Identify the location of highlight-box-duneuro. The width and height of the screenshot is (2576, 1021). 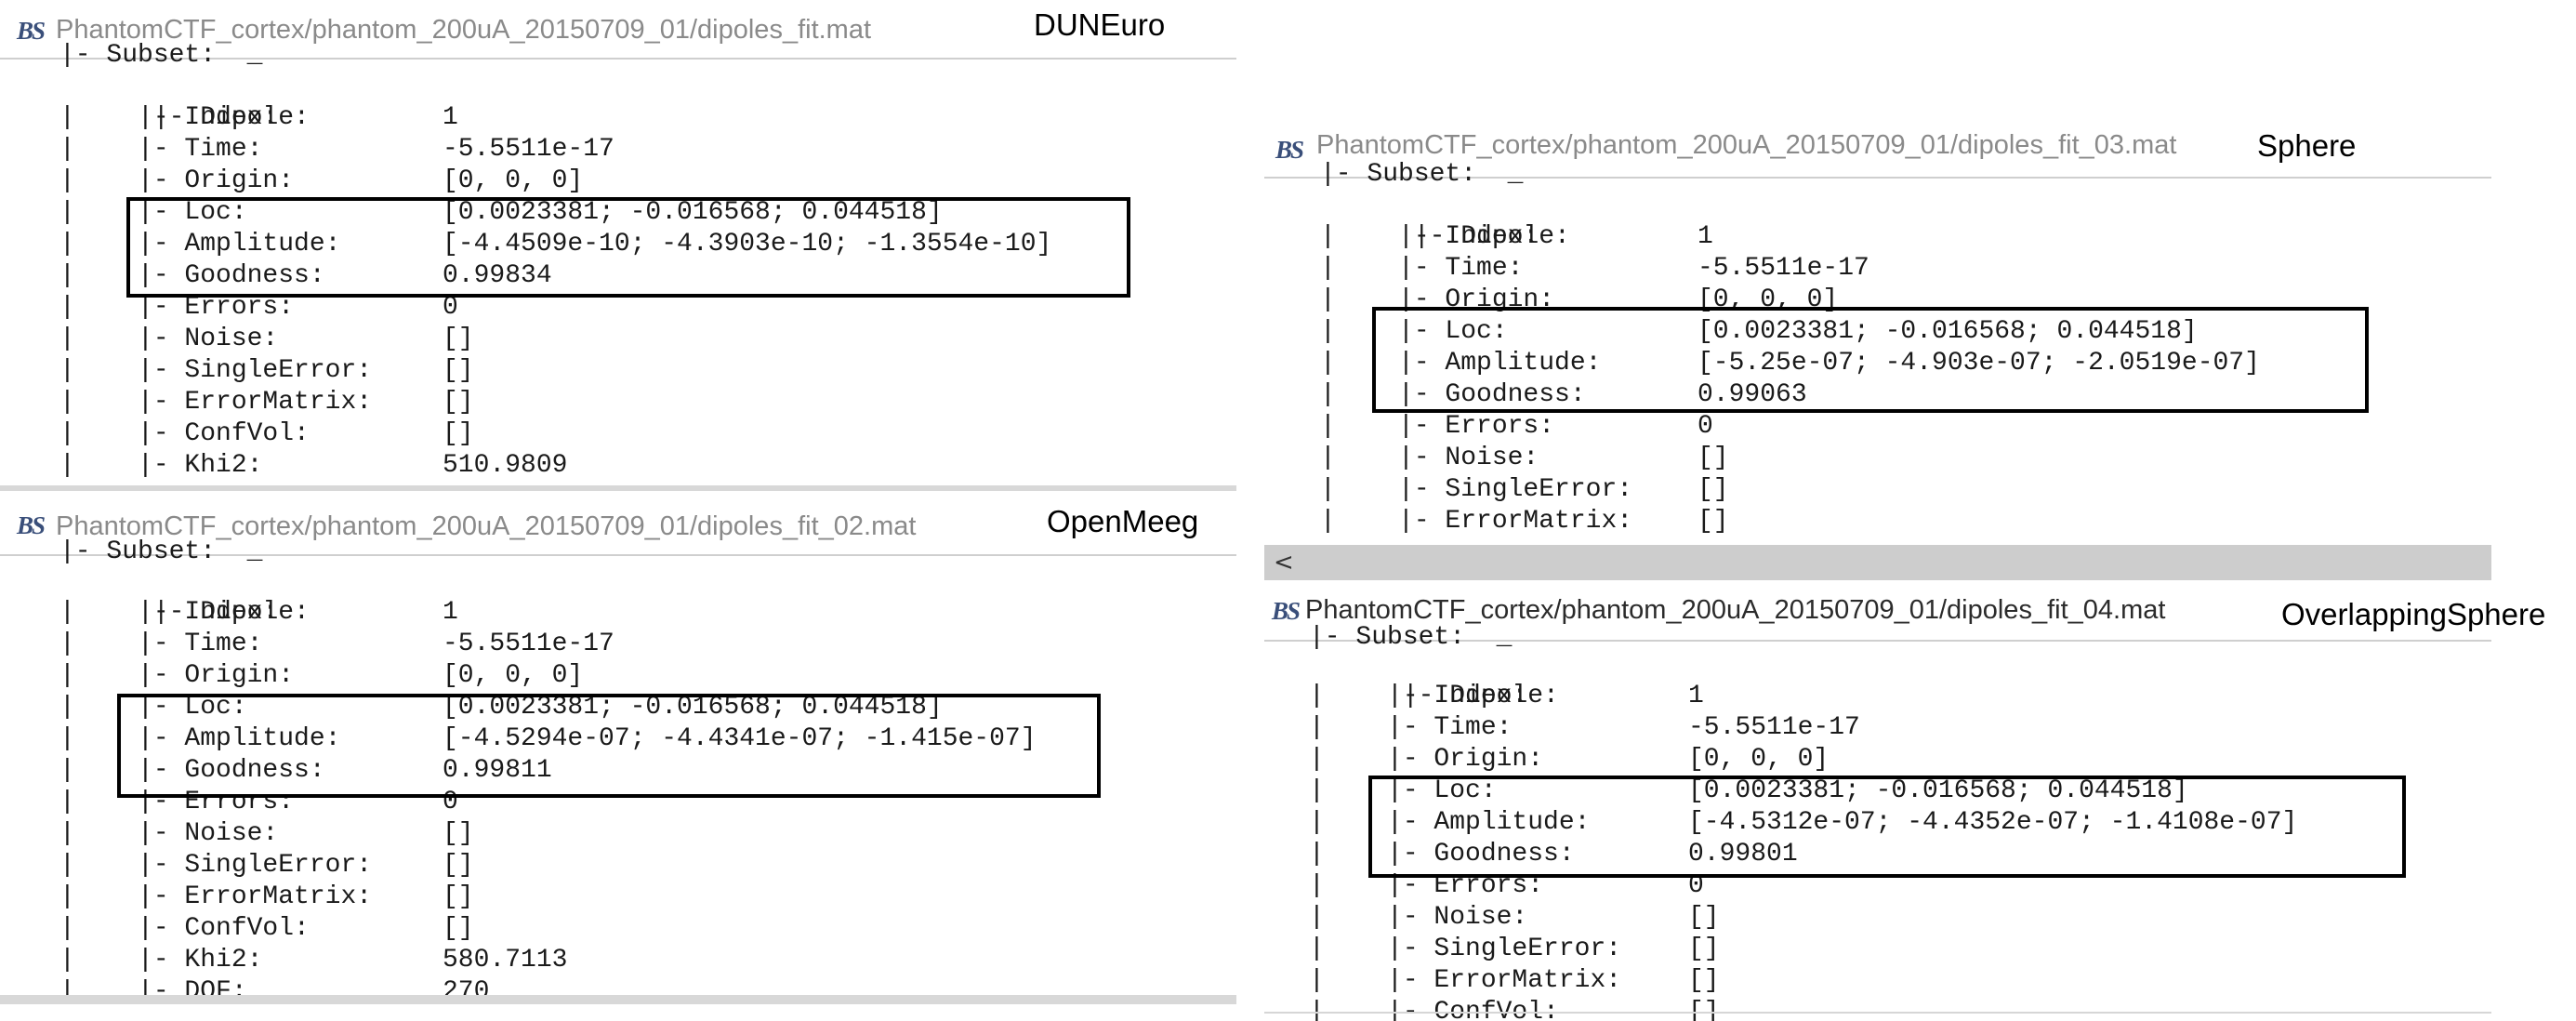
(628, 247).